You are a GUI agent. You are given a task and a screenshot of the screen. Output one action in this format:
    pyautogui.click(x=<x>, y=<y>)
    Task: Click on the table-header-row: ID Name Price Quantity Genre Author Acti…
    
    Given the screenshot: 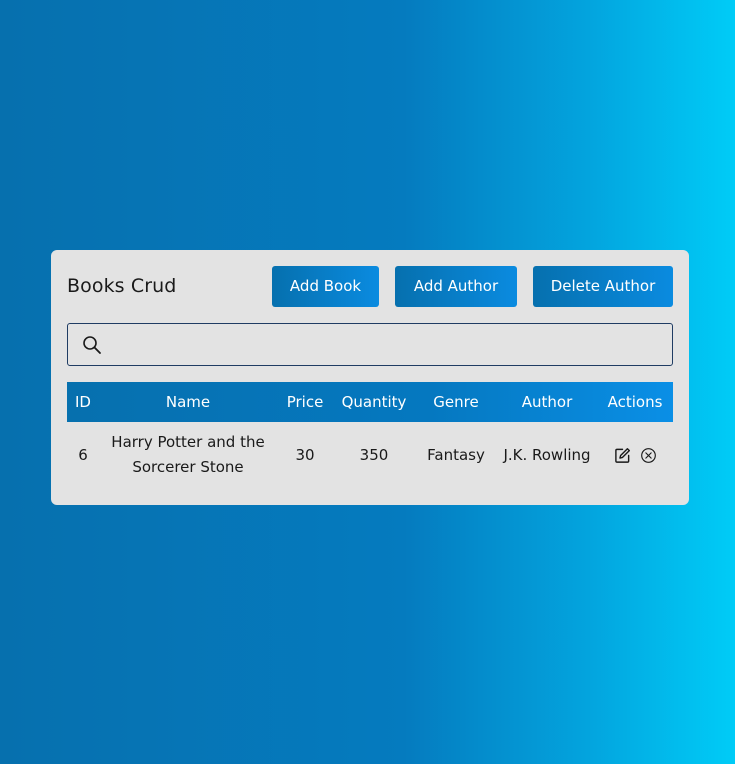 What is the action you would take?
    pyautogui.click(x=370, y=402)
    